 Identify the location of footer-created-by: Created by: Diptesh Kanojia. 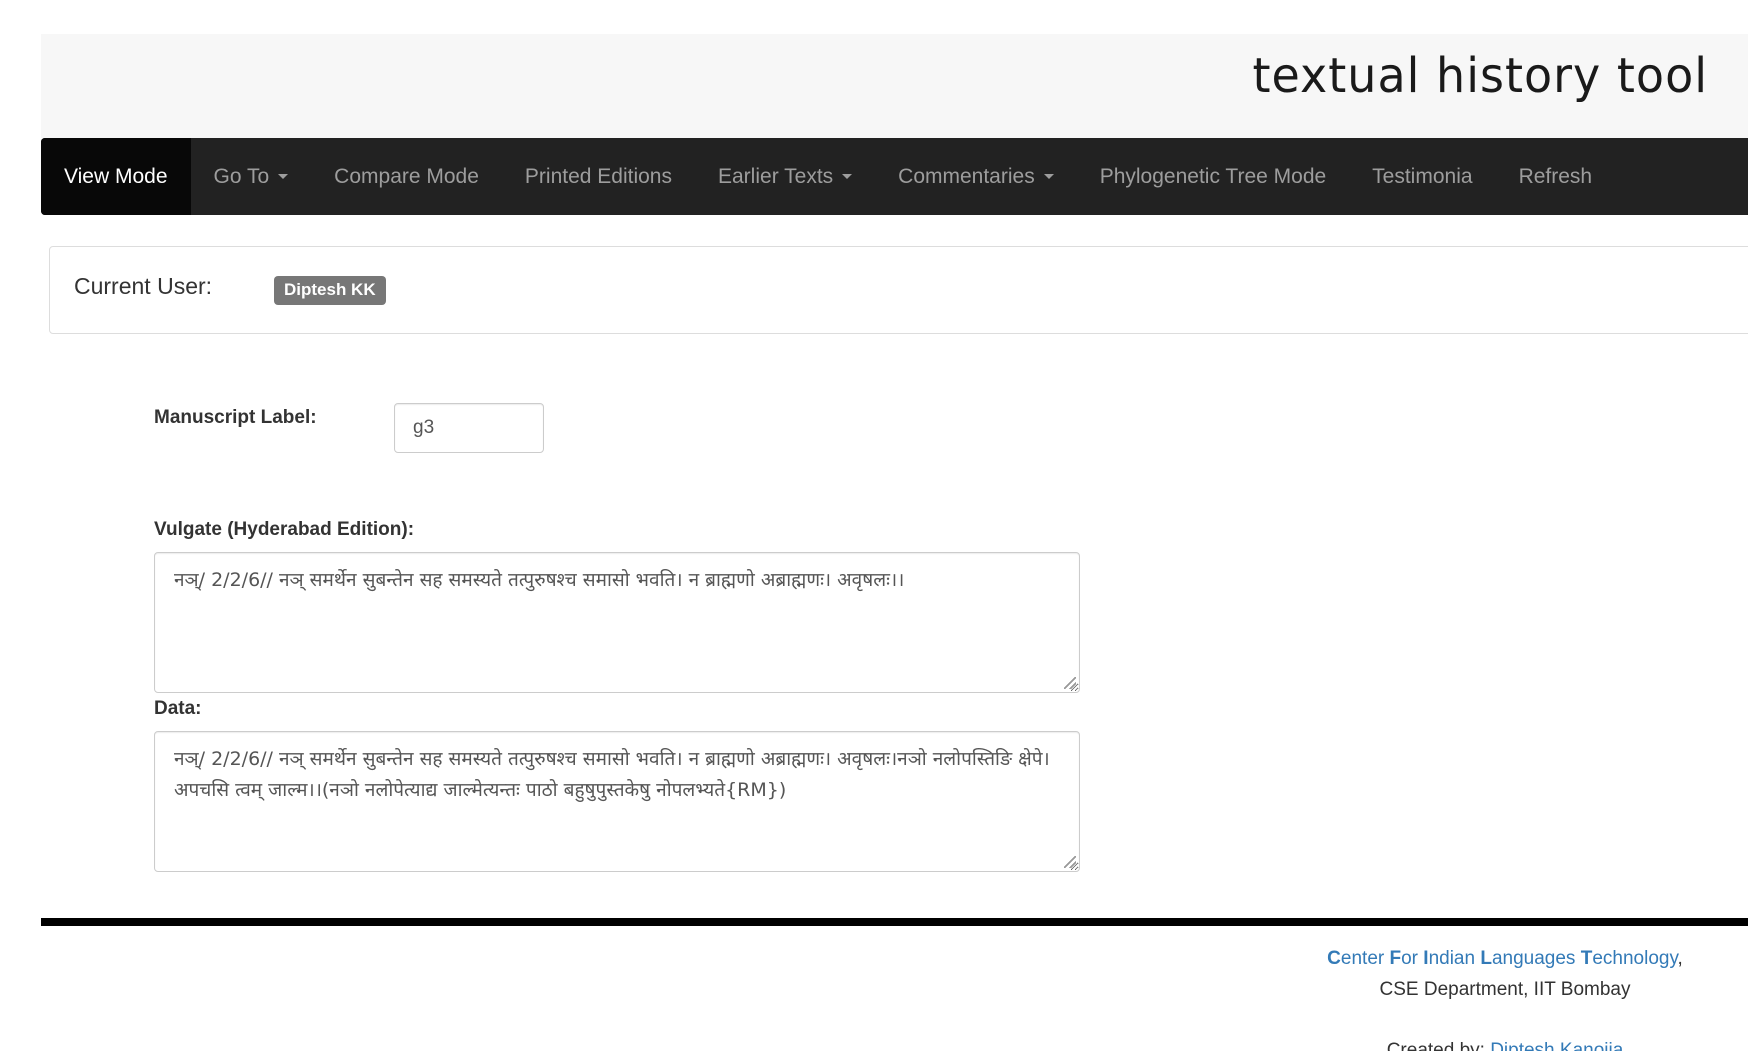
(1494, 1043).